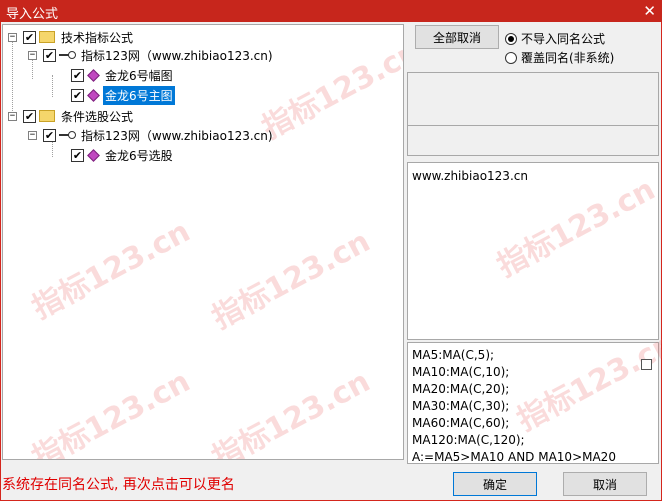 The image size is (662, 501). Describe the element at coordinates (511, 38) in the screenshot. I see `radio-no-import` at that location.